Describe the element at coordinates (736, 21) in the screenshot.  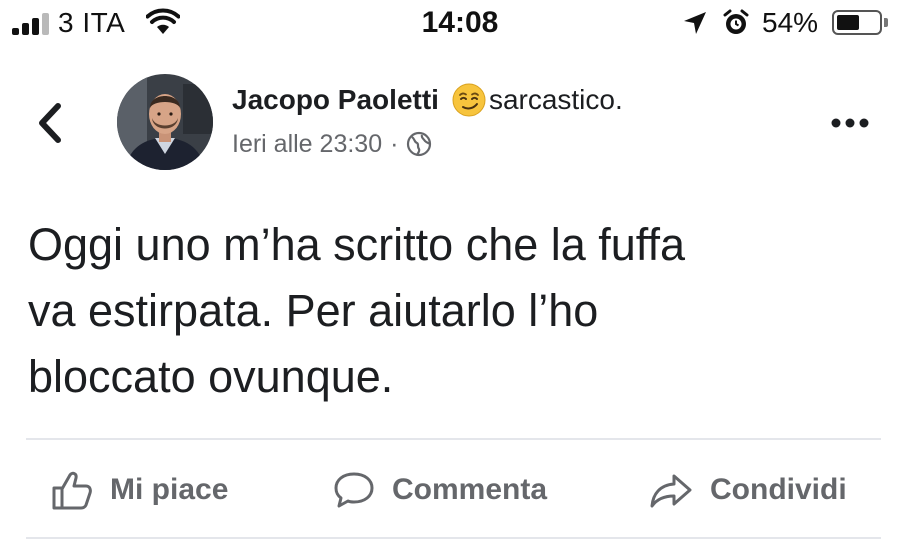
I see `alarm-icon` at that location.